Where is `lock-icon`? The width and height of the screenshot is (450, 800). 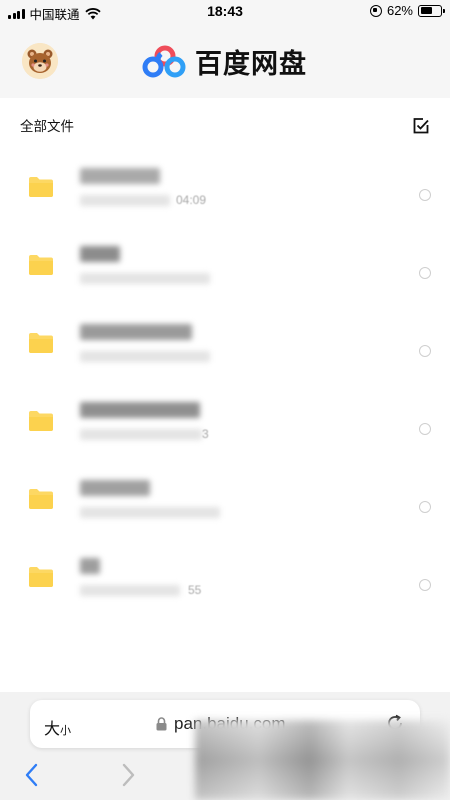
lock-icon is located at coordinates (161, 724).